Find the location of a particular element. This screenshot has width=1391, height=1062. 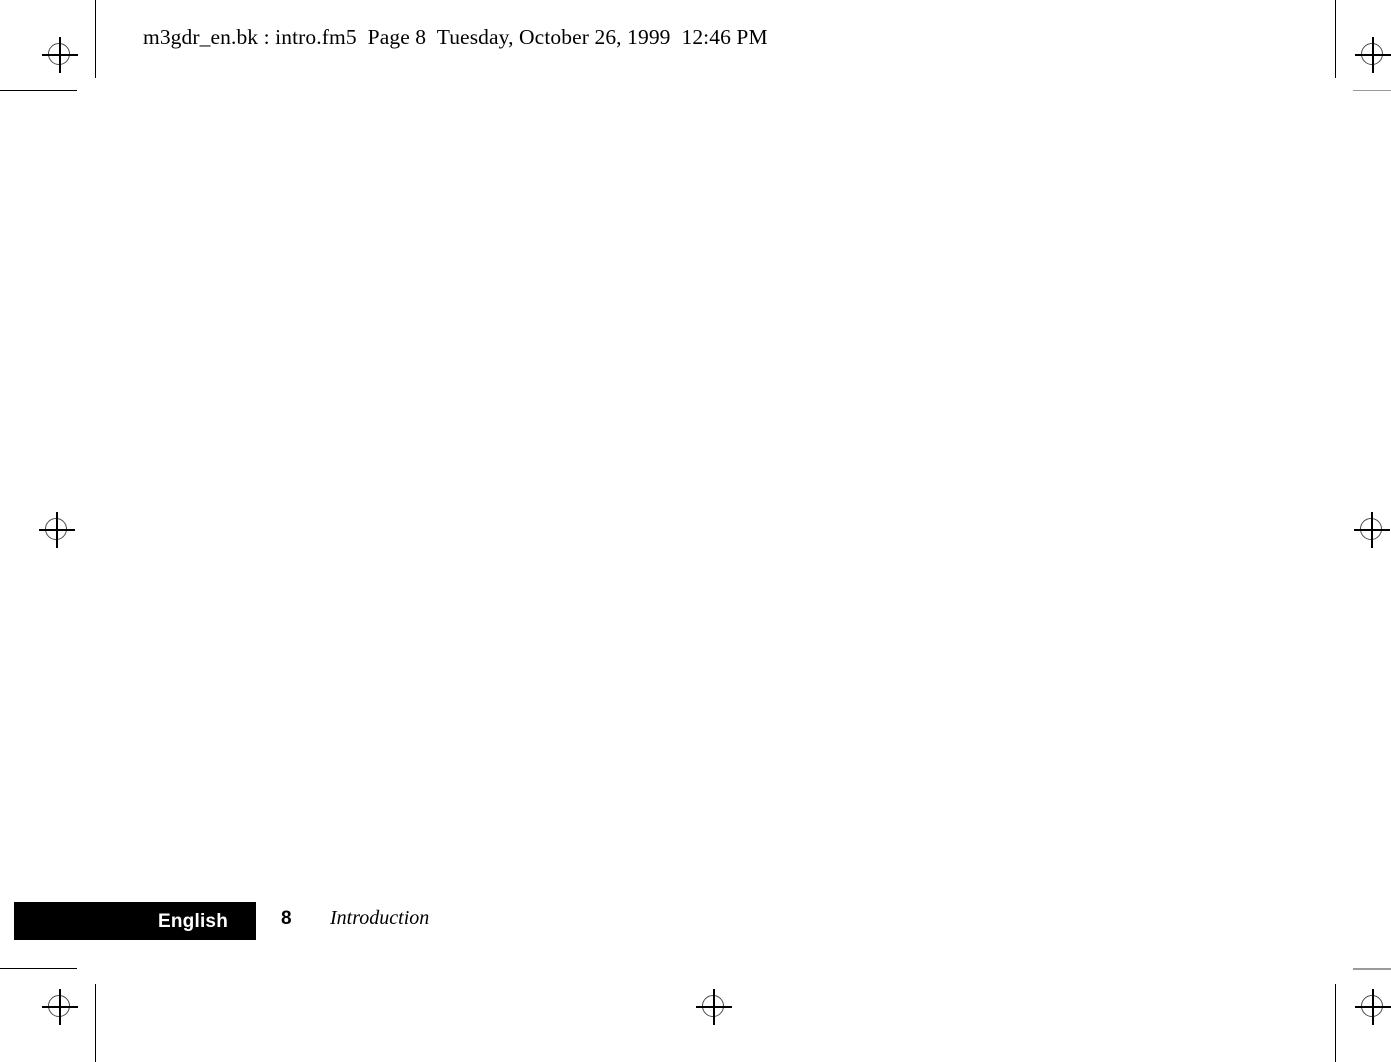

crop-line-top-right-horizontal is located at coordinates (1372, 91).